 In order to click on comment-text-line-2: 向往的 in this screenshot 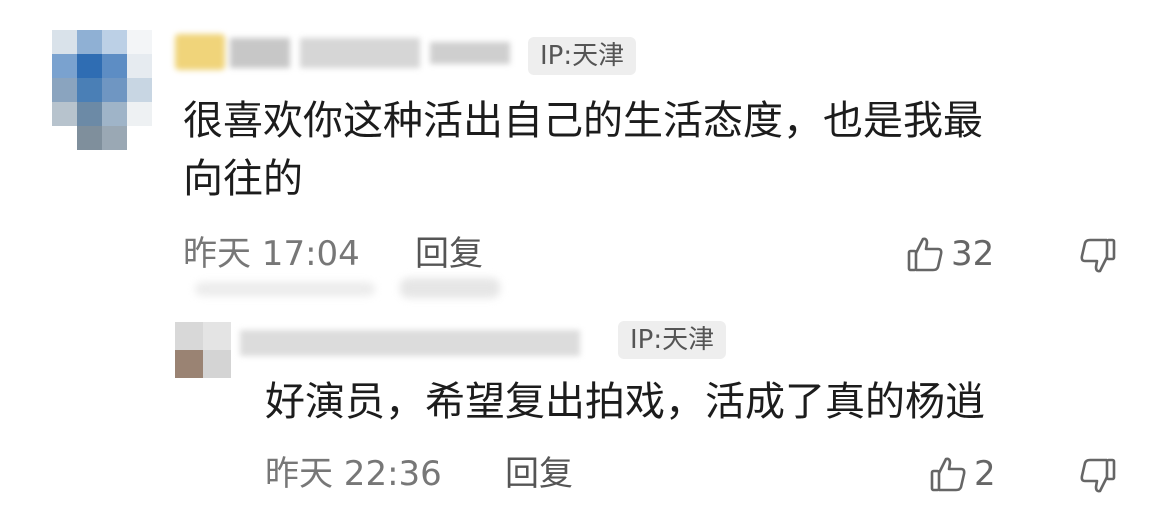, I will do `click(243, 179)`.